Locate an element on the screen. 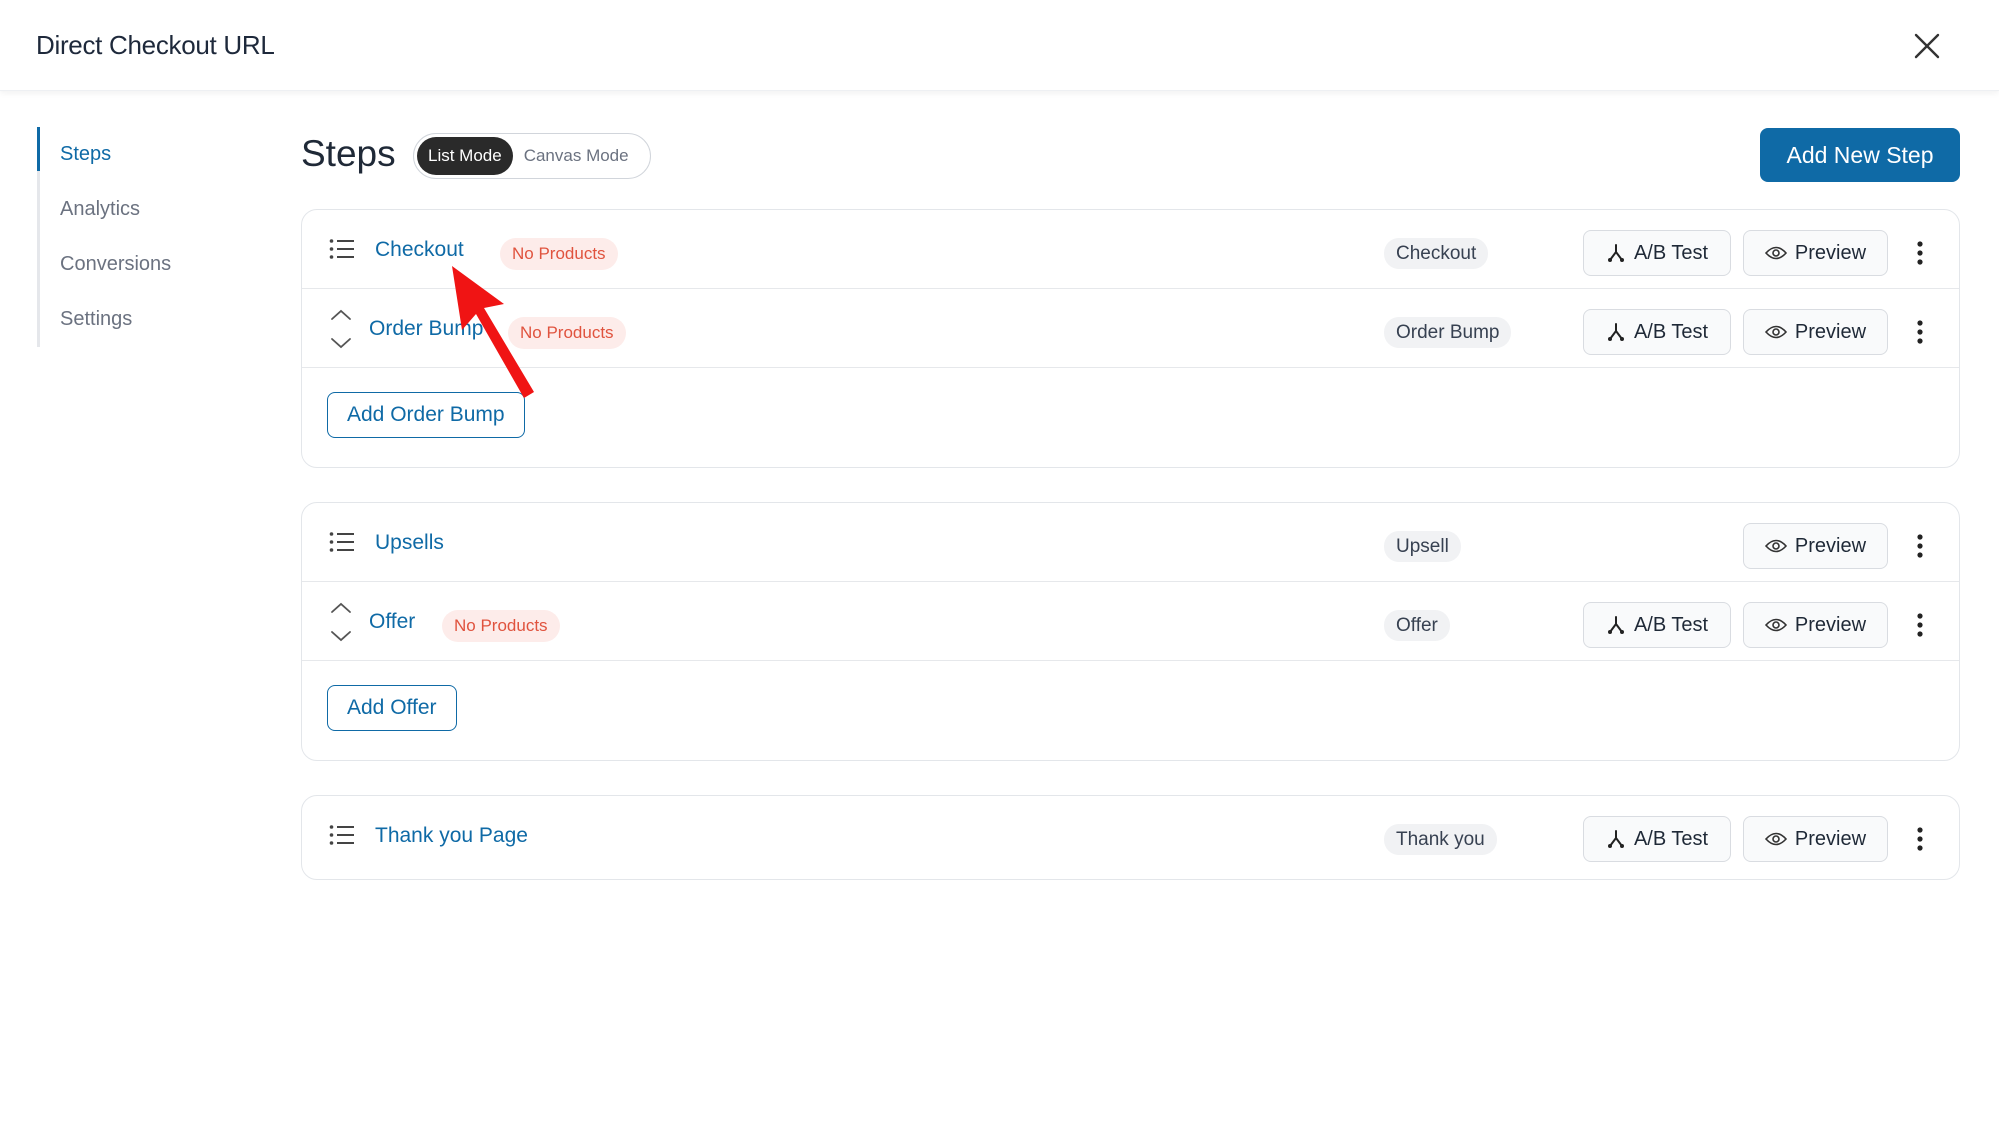  add-new-step-button: Add New Step is located at coordinates (1860, 155).